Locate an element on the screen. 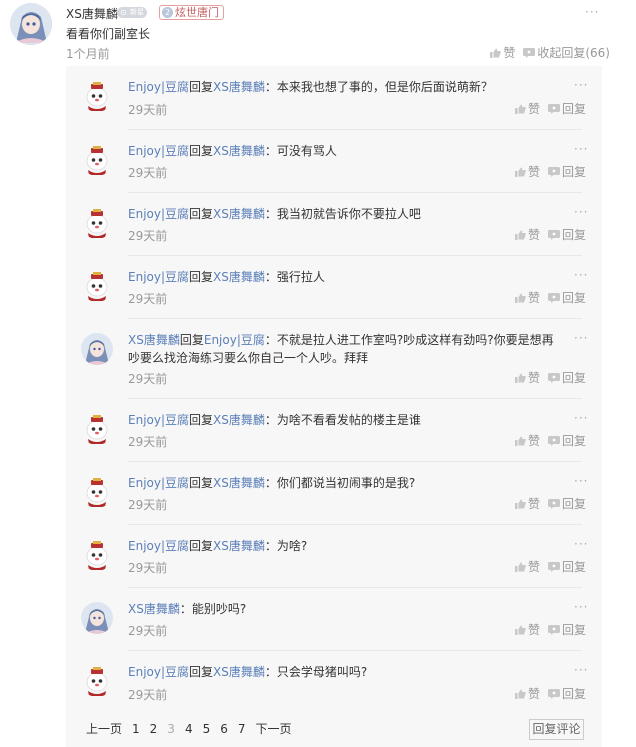 The height and width of the screenshot is (747, 636). reply-item: Enjoy|豆腐回复XS唐舞麟：可没有骂人 29天前 ··· 赞回复 is located at coordinates (334, 161).